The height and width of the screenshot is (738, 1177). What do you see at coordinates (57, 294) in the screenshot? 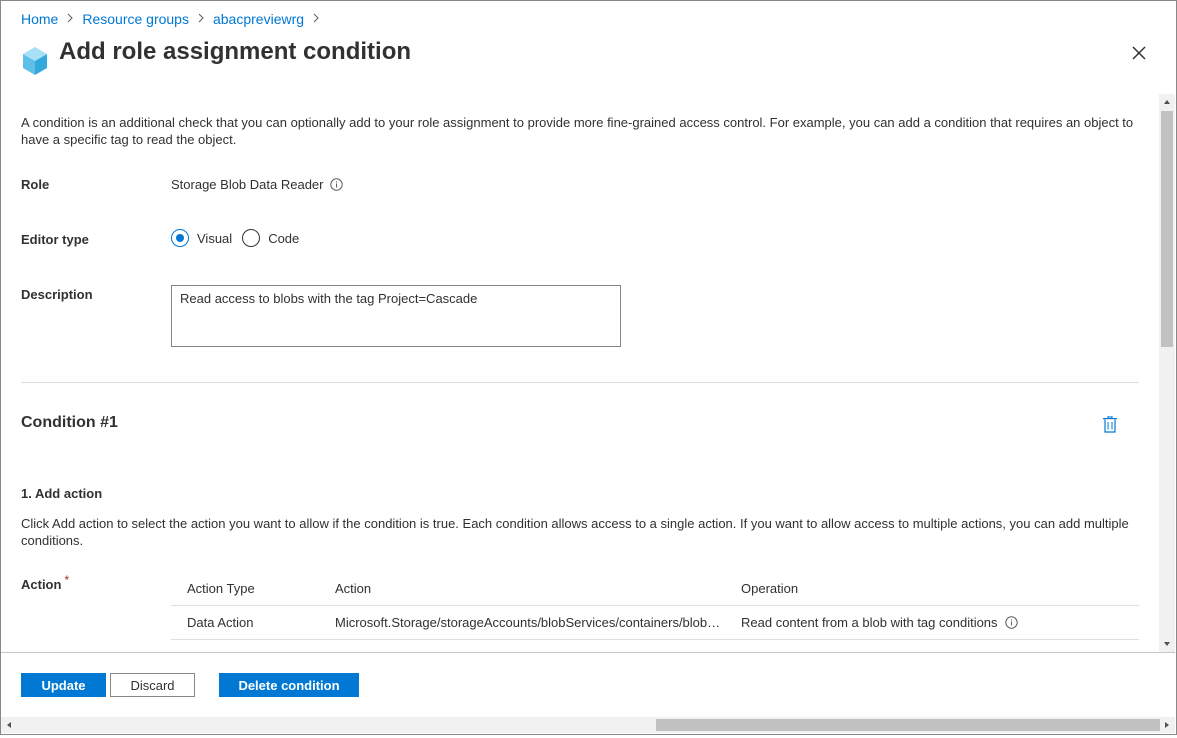
I see `description-label: Description` at bounding box center [57, 294].